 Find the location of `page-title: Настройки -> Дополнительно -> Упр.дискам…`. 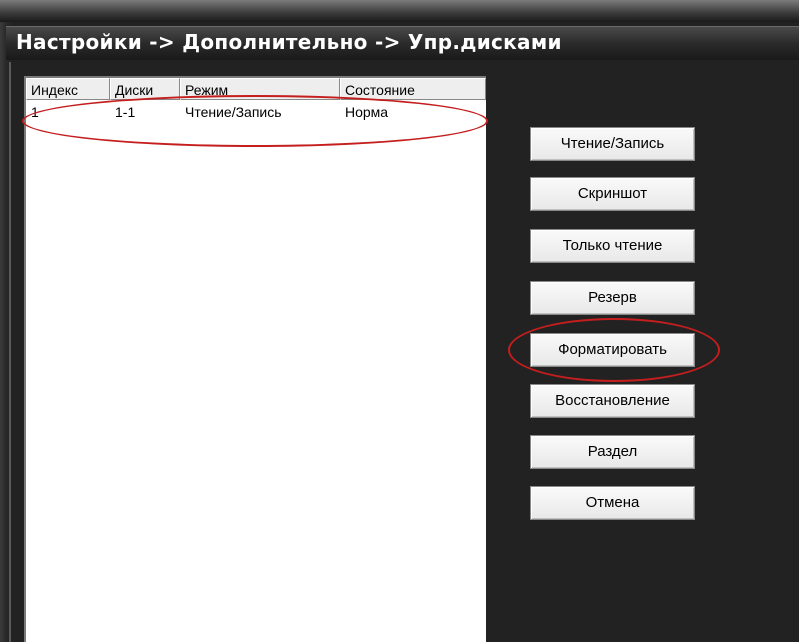

page-title: Настройки -> Дополнительно -> Упр.дискам… is located at coordinates (289, 42).